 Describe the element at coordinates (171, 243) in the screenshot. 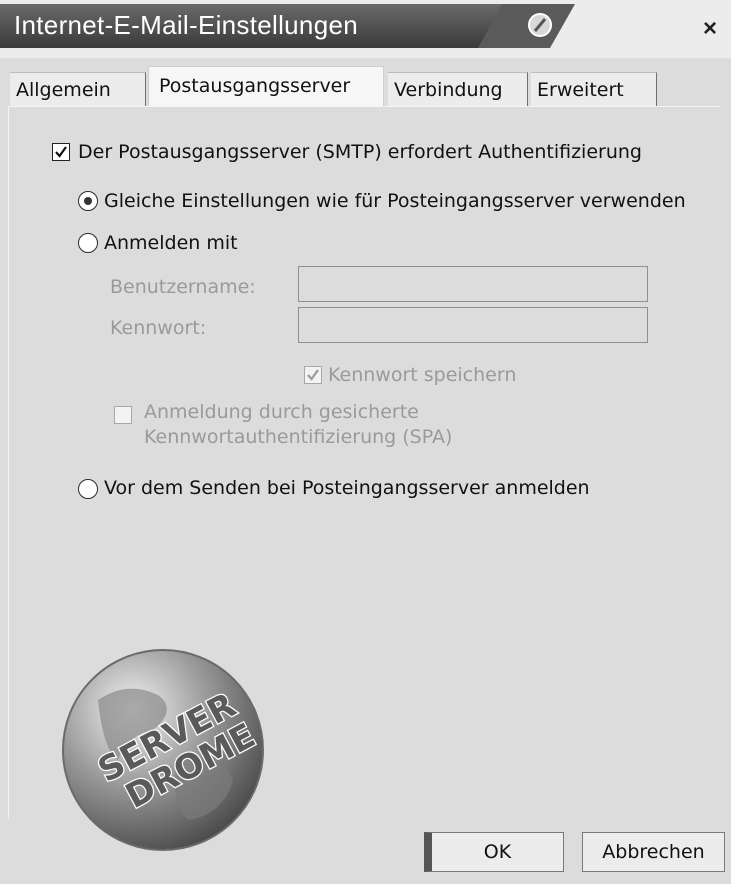

I see `login-with-label: Anmelden mit` at that location.